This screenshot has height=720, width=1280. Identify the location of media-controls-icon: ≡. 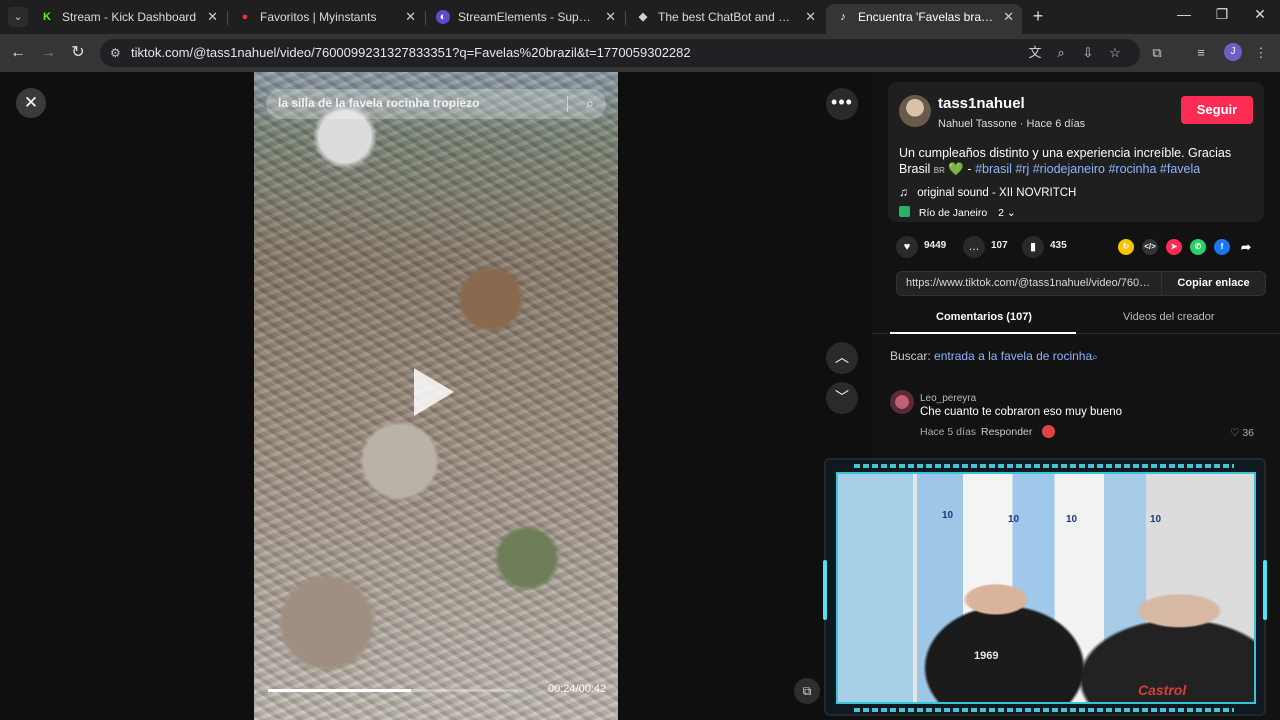
(1201, 53).